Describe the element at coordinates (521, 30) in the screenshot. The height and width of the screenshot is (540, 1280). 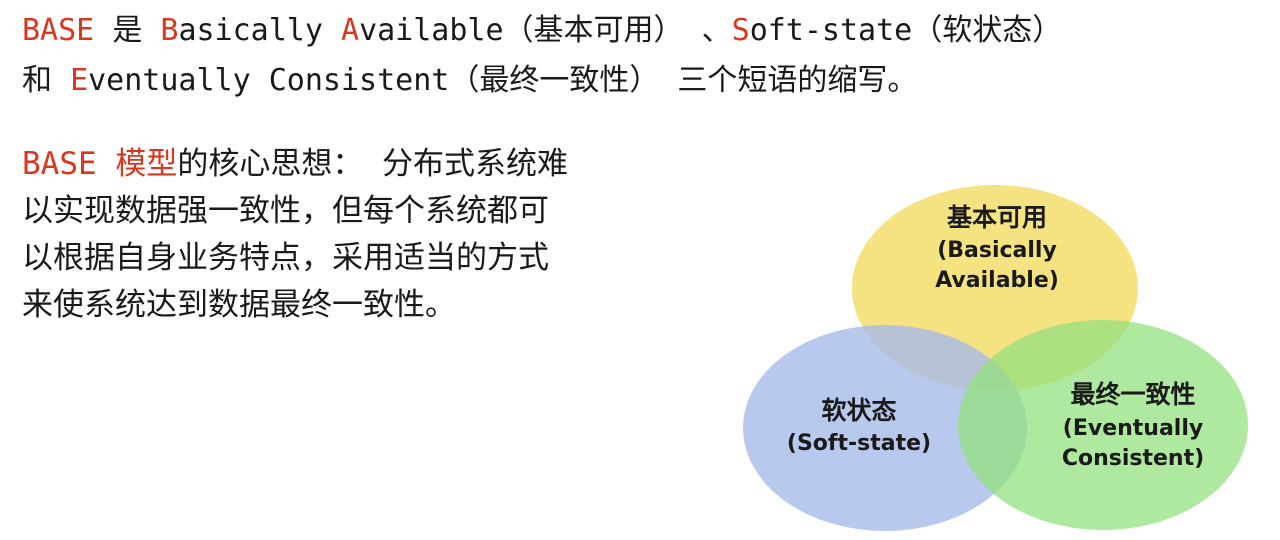
I see `term-available-rest: vailable（基本可用）` at that location.